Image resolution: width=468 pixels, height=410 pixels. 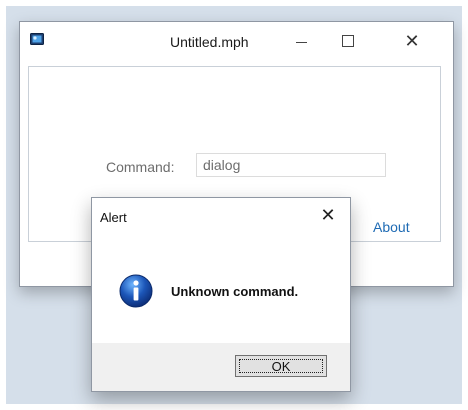 I want to click on close-button: ✕, so click(x=412, y=41).